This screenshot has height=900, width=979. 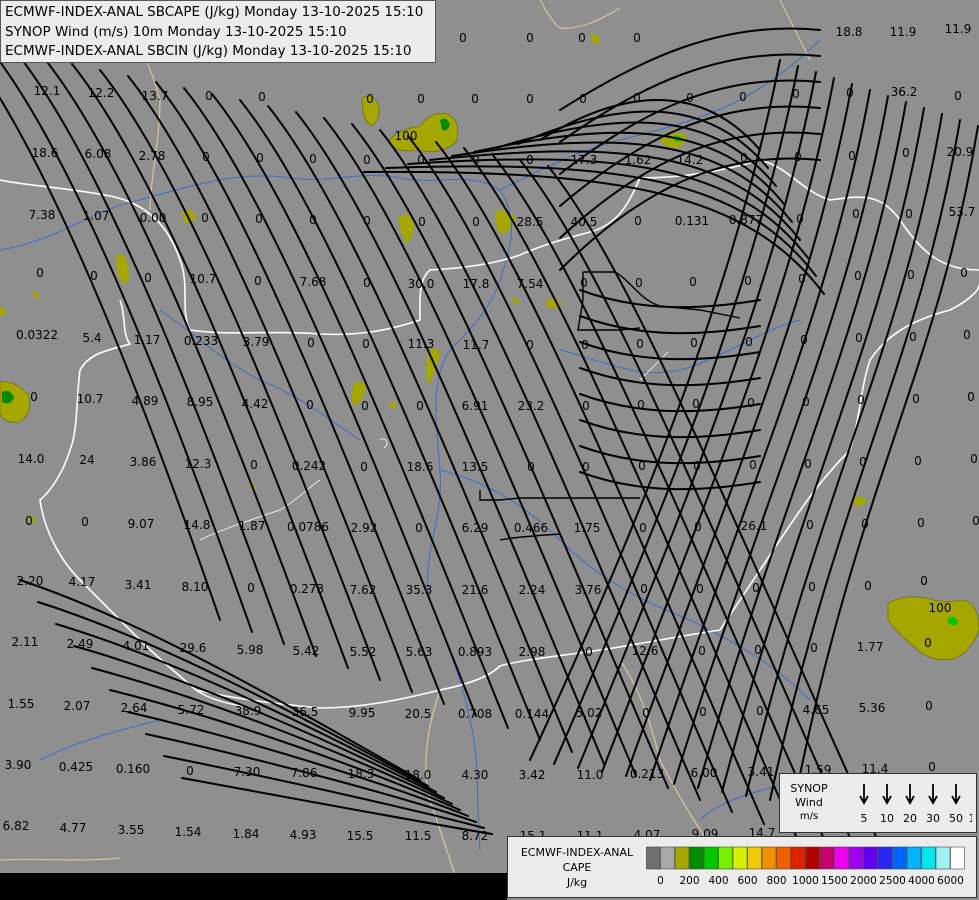 I want to click on wind-legend-arrow: 5, so click(x=864, y=804).